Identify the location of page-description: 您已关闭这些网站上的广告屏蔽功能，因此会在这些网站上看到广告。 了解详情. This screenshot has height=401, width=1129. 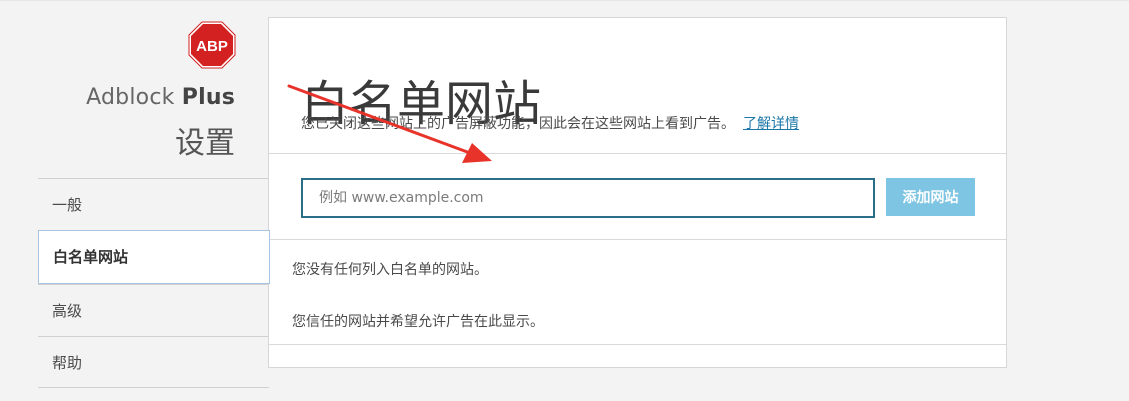
(550, 123).